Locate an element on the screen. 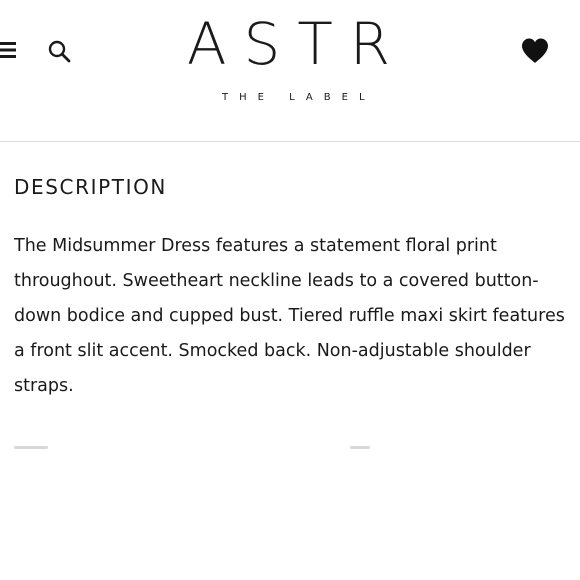 The image size is (580, 580). heart-icon is located at coordinates (535, 50).